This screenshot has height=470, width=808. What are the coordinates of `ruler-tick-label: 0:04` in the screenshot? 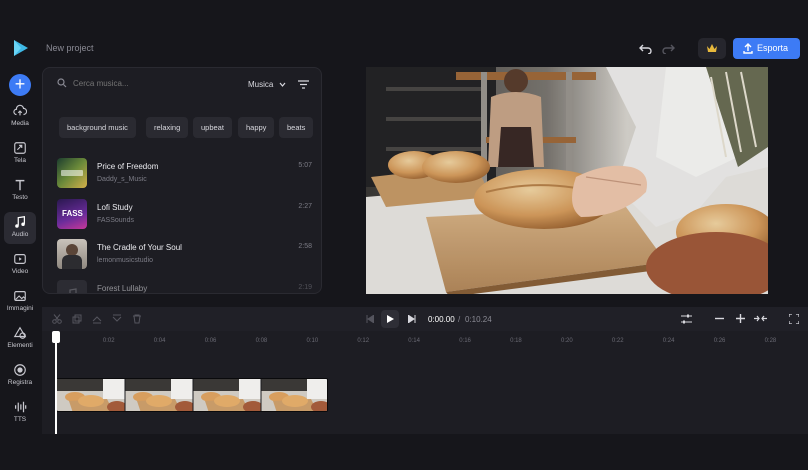 It's located at (159, 341).